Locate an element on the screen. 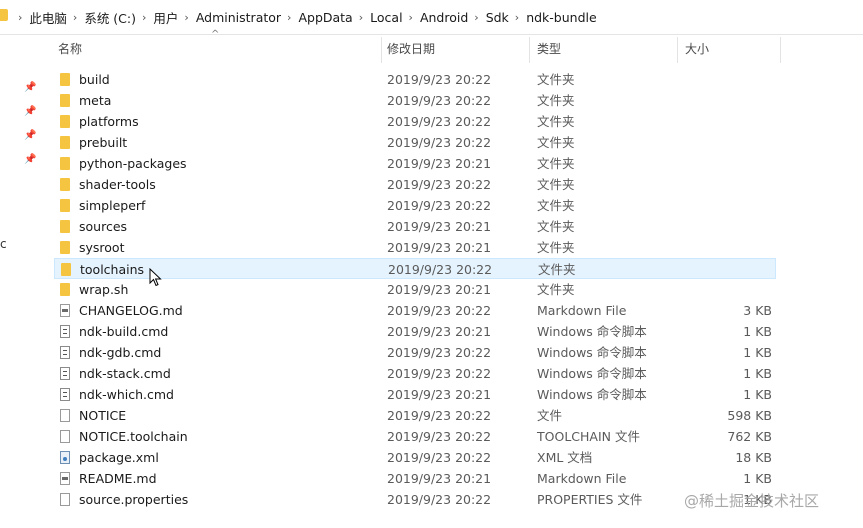 The image size is (863, 528). breadcrumb-item: AppData is located at coordinates (325, 17).